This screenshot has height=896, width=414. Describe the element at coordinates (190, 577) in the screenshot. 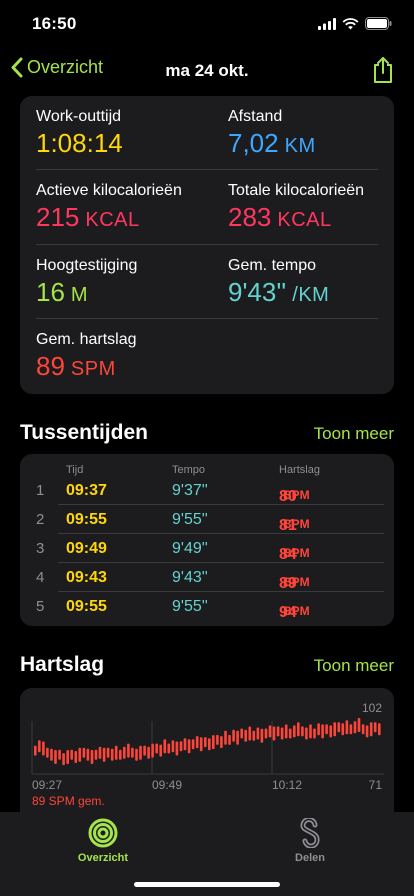

I see `split-pace: 9'43''` at that location.